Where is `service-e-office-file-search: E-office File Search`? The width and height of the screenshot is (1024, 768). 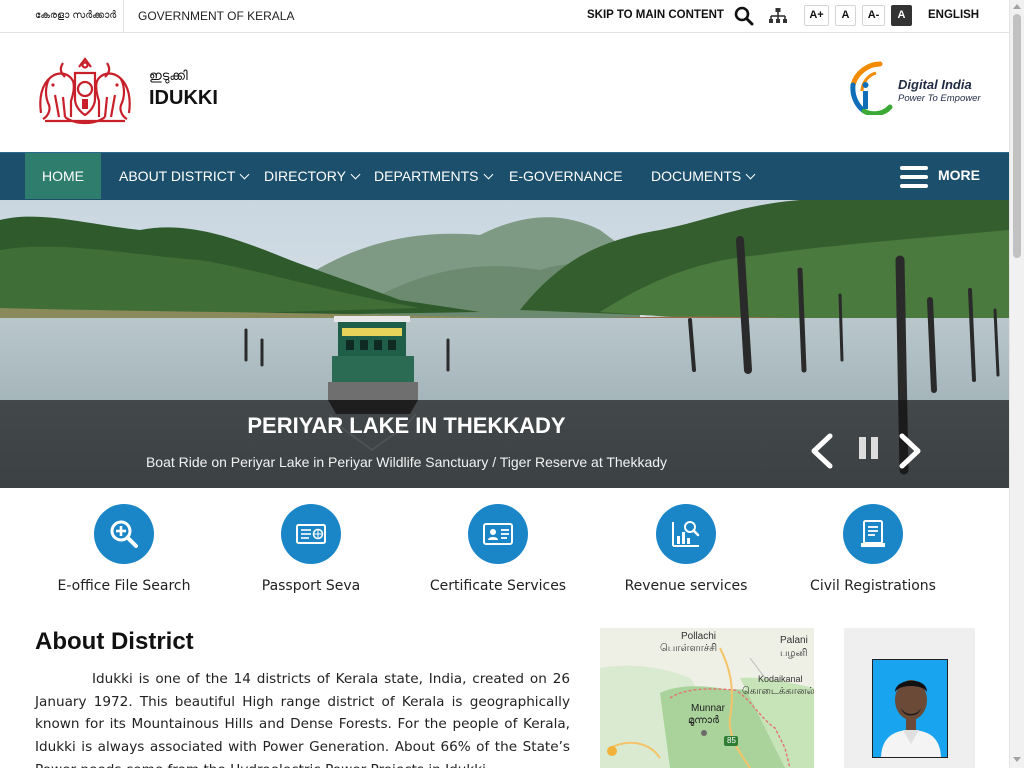
service-e-office-file-search: E-office File Search is located at coordinates (124, 549).